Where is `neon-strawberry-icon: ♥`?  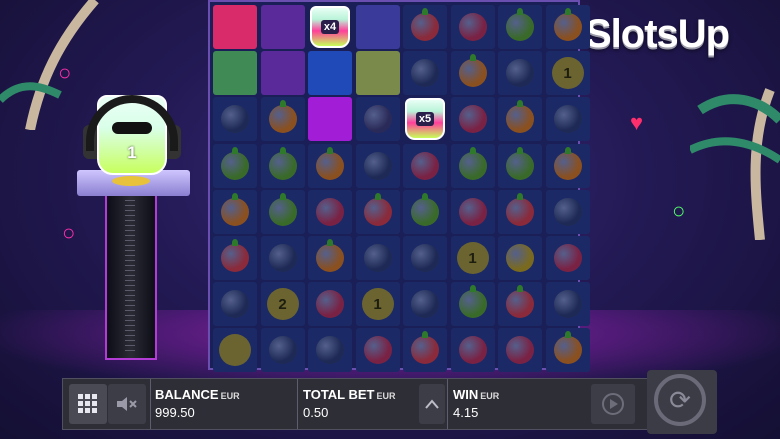 neon-strawberry-icon: ♥ is located at coordinates (637, 122).